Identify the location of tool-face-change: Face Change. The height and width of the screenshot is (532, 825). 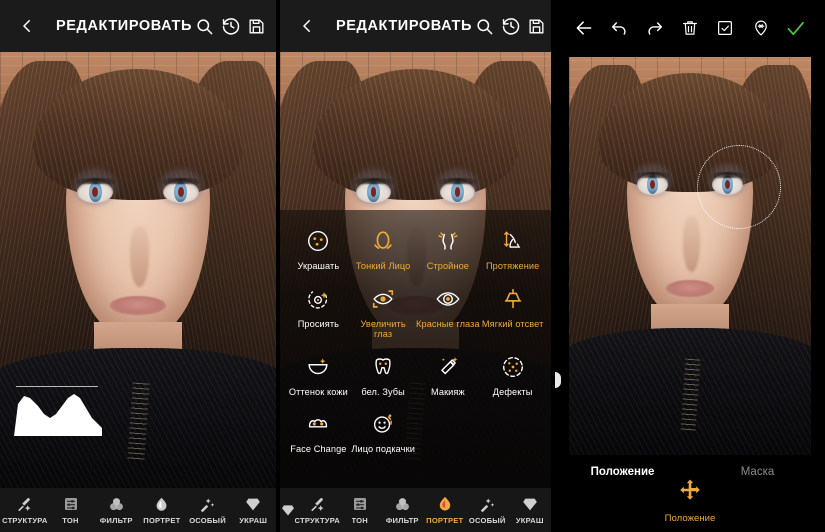
(318, 430).